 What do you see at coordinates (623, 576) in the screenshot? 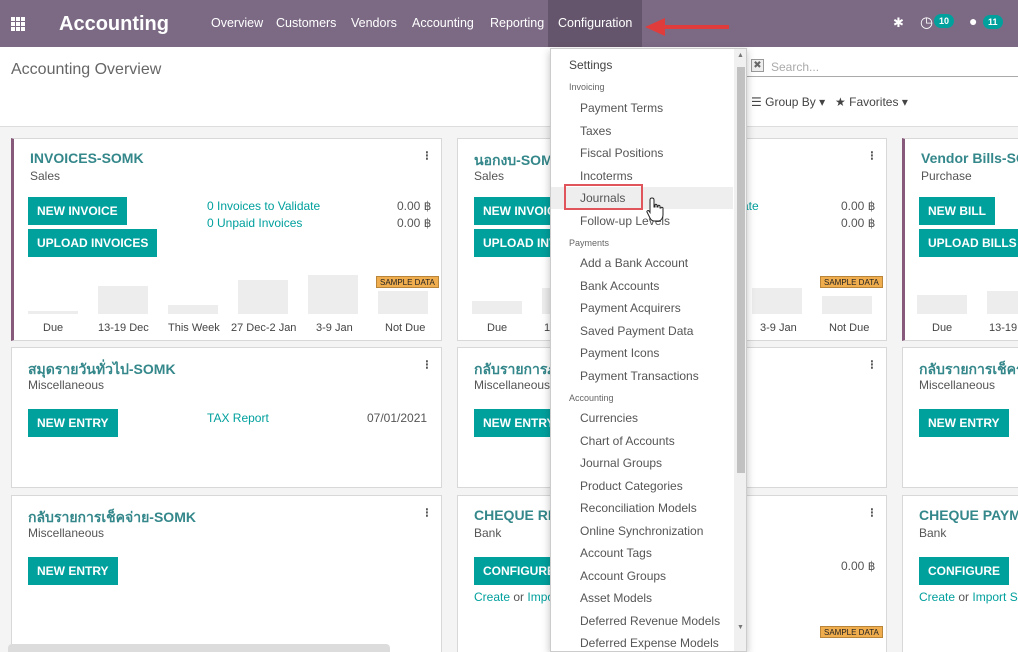
I see `menu-item-account-groups: Account Groups` at bounding box center [623, 576].